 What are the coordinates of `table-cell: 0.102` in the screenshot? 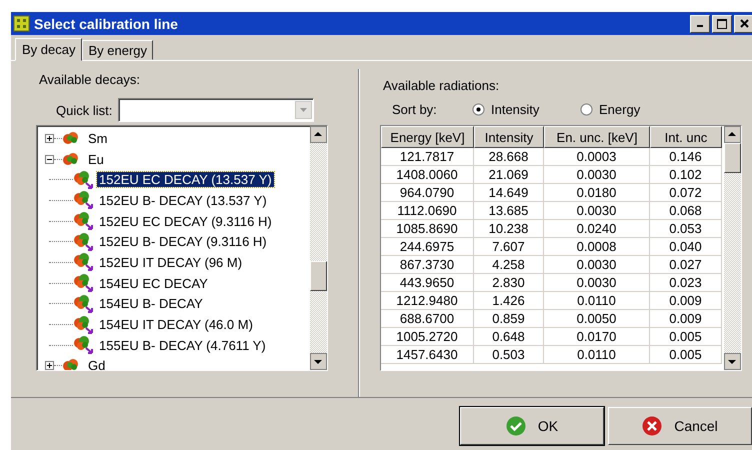 It's located at (686, 175).